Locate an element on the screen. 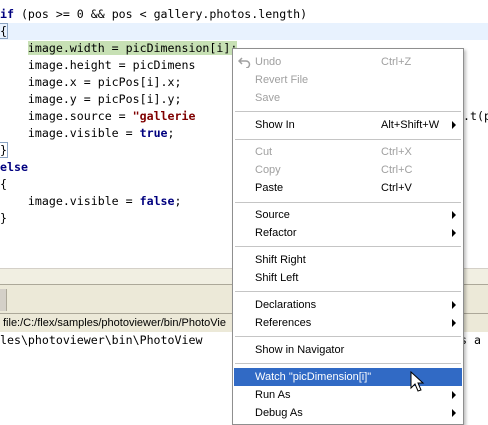  menu-item-copy: Copy Ctrl+C is located at coordinates (348, 170).